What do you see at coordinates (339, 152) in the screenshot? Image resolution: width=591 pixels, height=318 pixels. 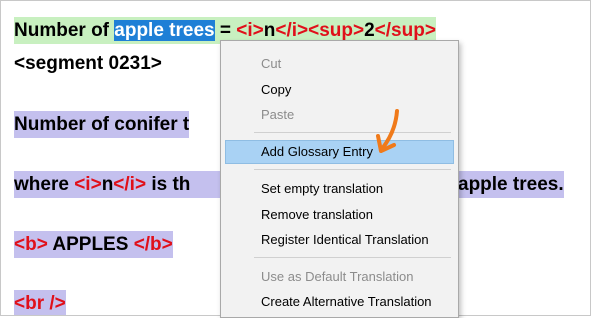 I see `menu-item-add-glossary-entry: Add Glossary Entry` at bounding box center [339, 152].